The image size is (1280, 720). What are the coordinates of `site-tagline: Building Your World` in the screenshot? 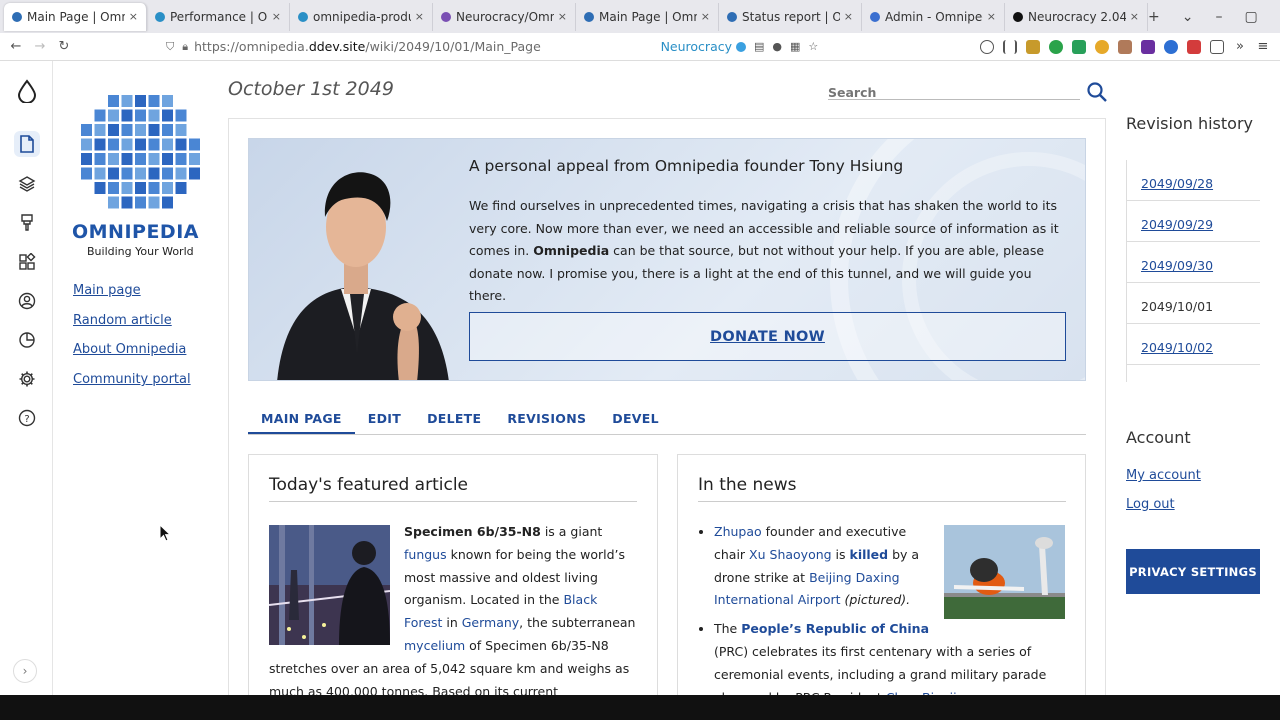 It's located at (140, 251).